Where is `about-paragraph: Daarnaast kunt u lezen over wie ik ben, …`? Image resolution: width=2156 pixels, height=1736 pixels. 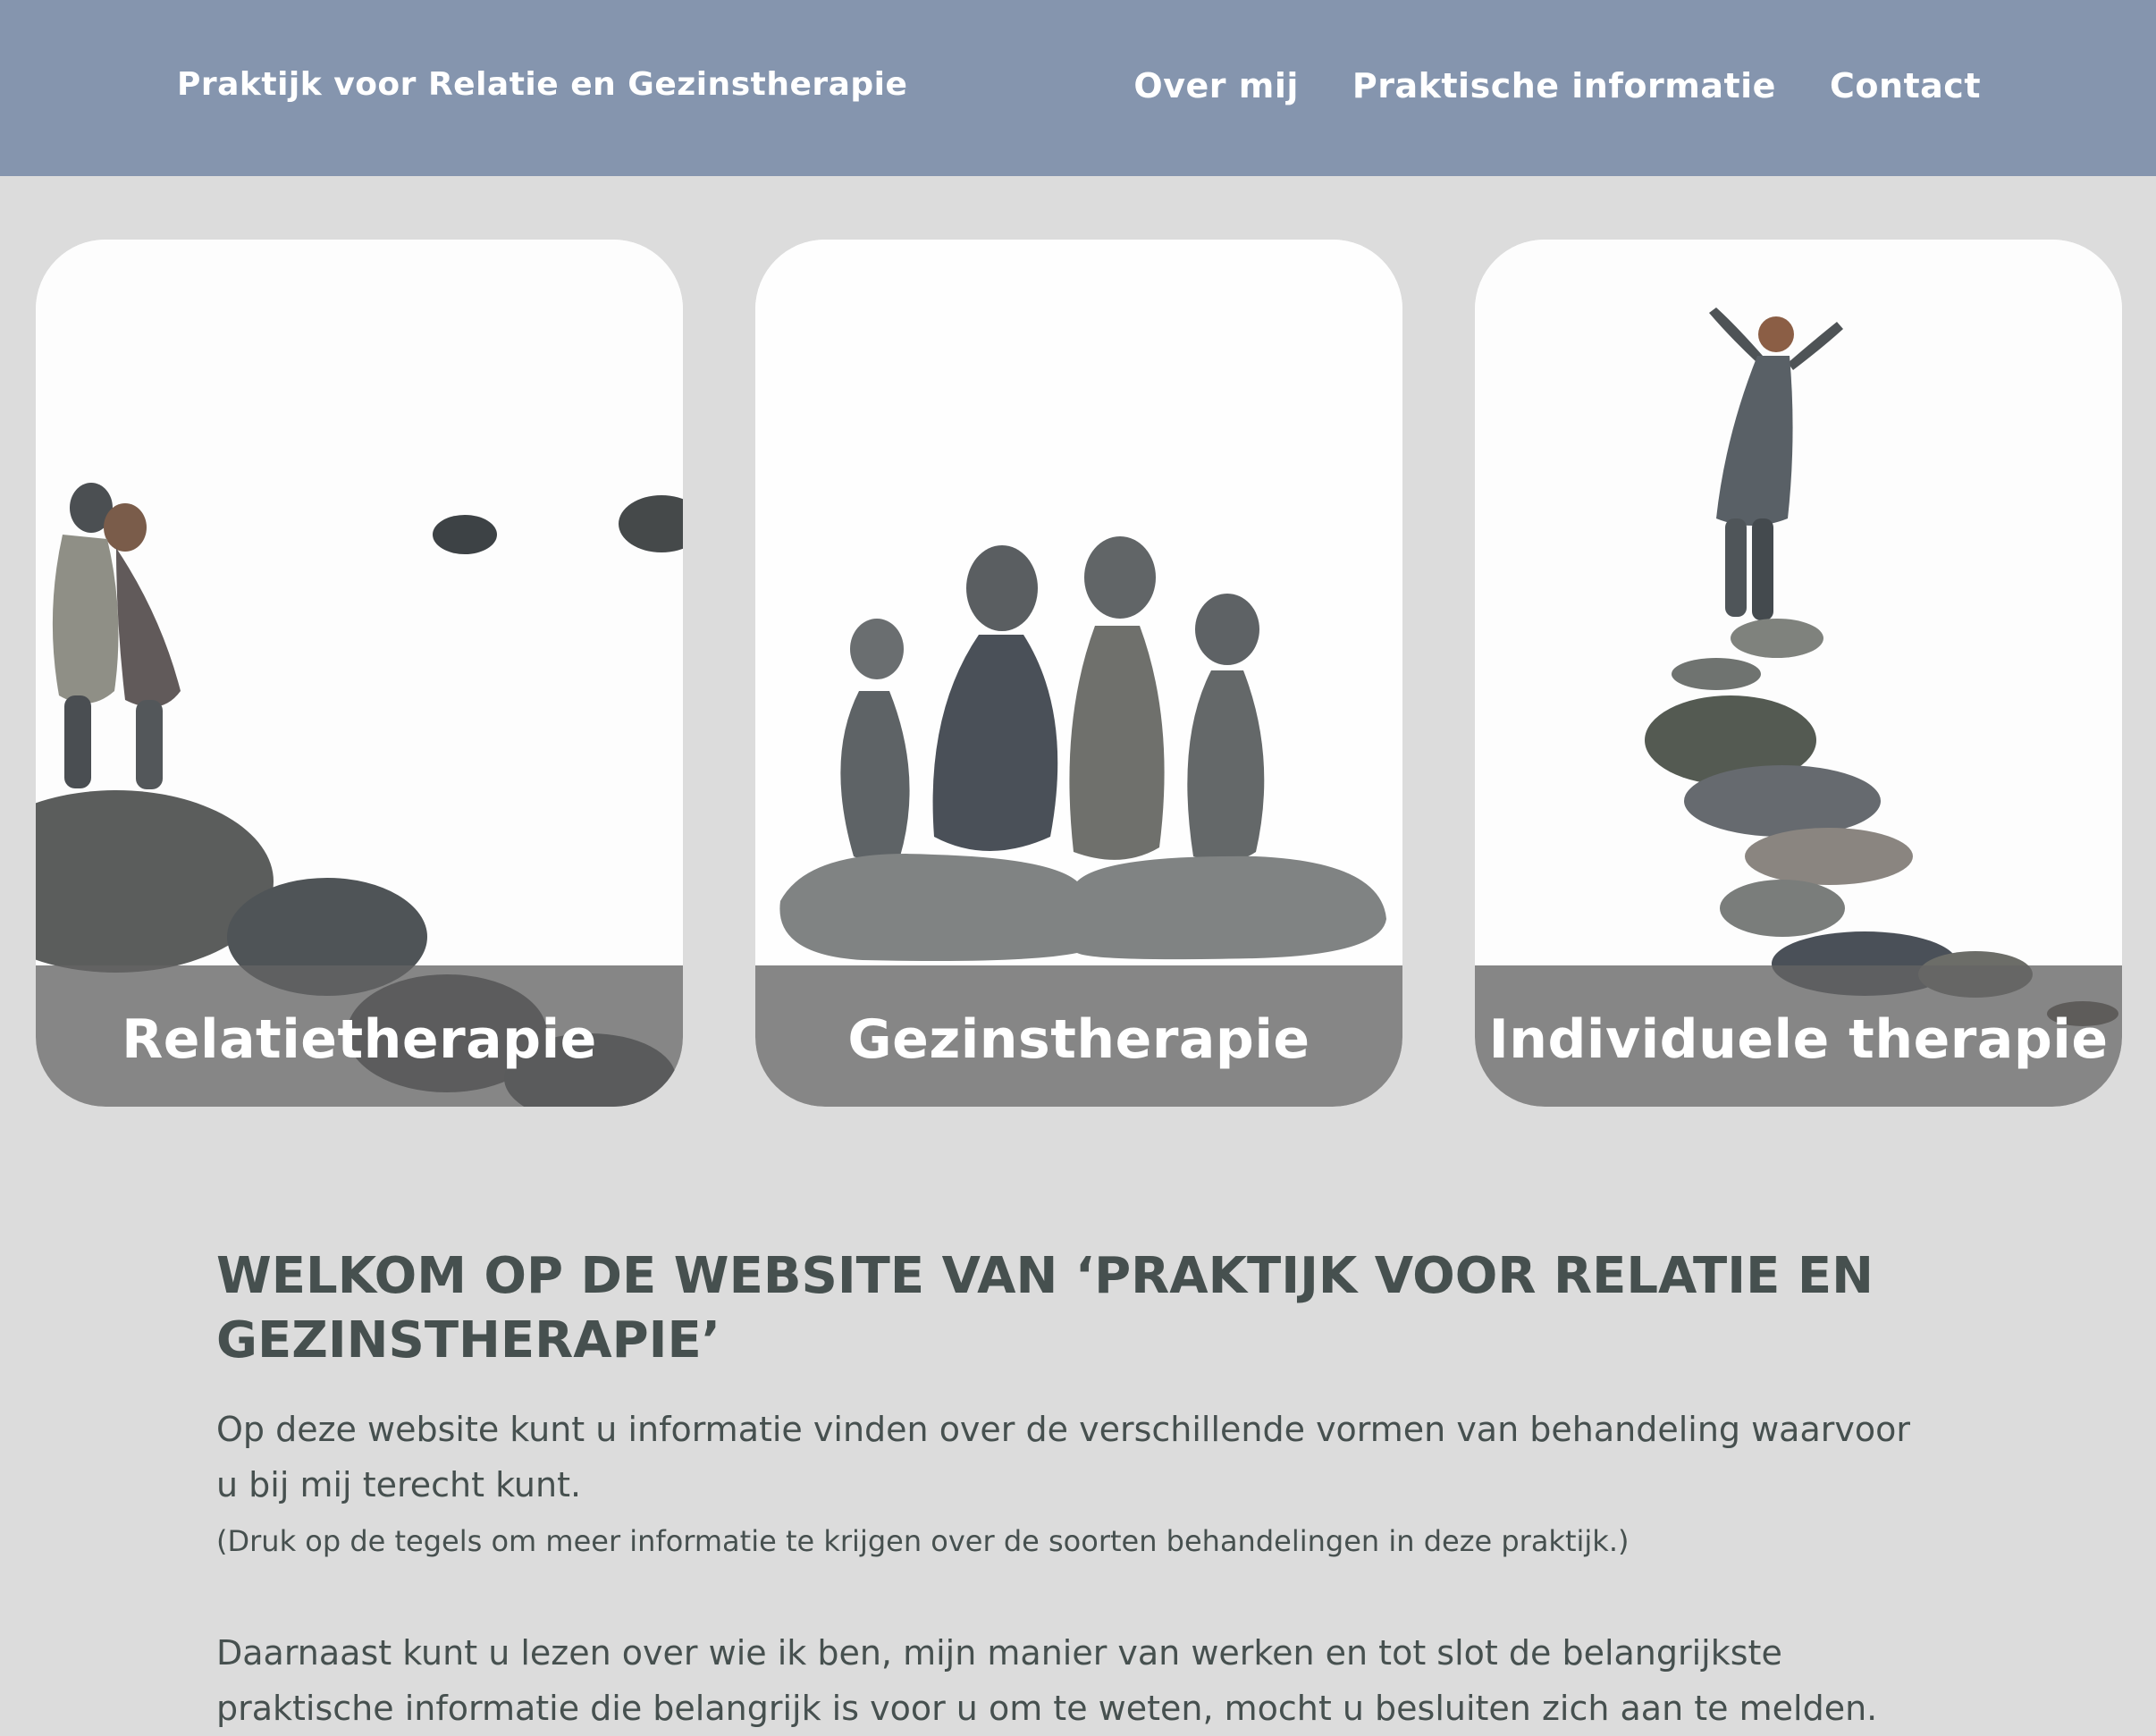
about-paragraph: Daarnaast kunt u lezen over wie ik ben, … is located at coordinates (1047, 1680).